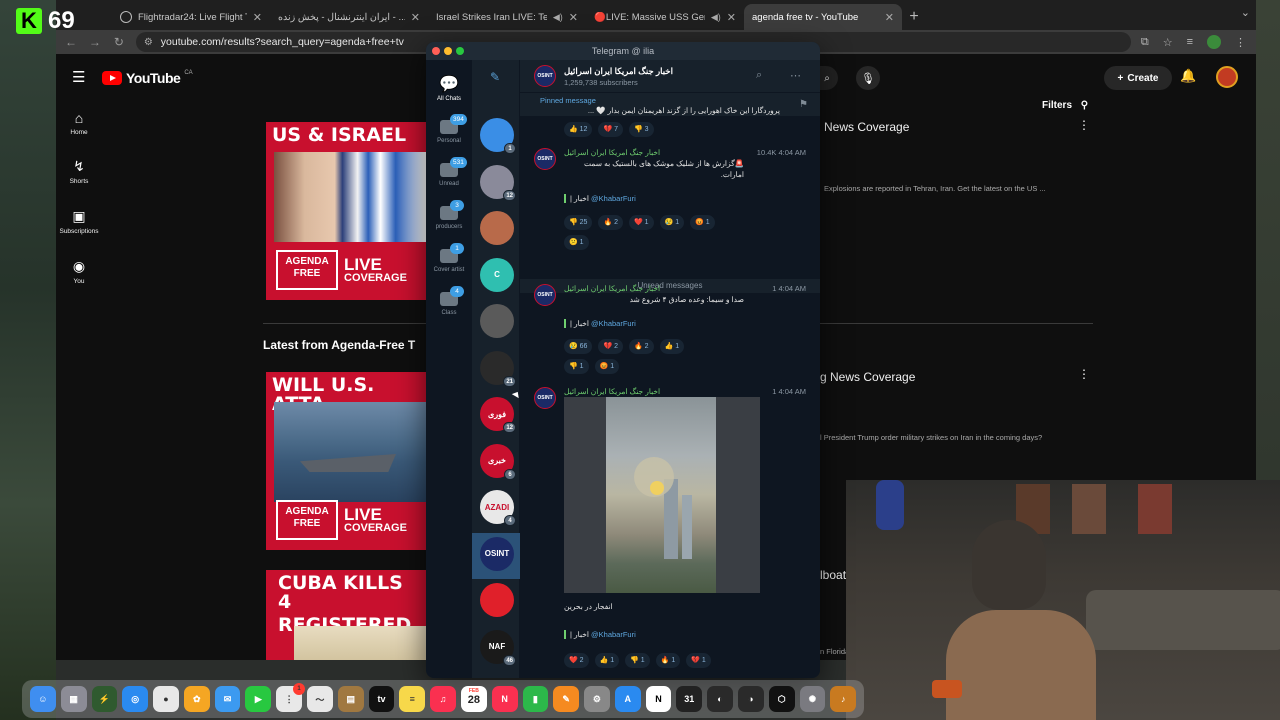 The image size is (1280, 720). Describe the element at coordinates (1245, 12) in the screenshot. I see `tab-search-icon: ⌄` at that location.